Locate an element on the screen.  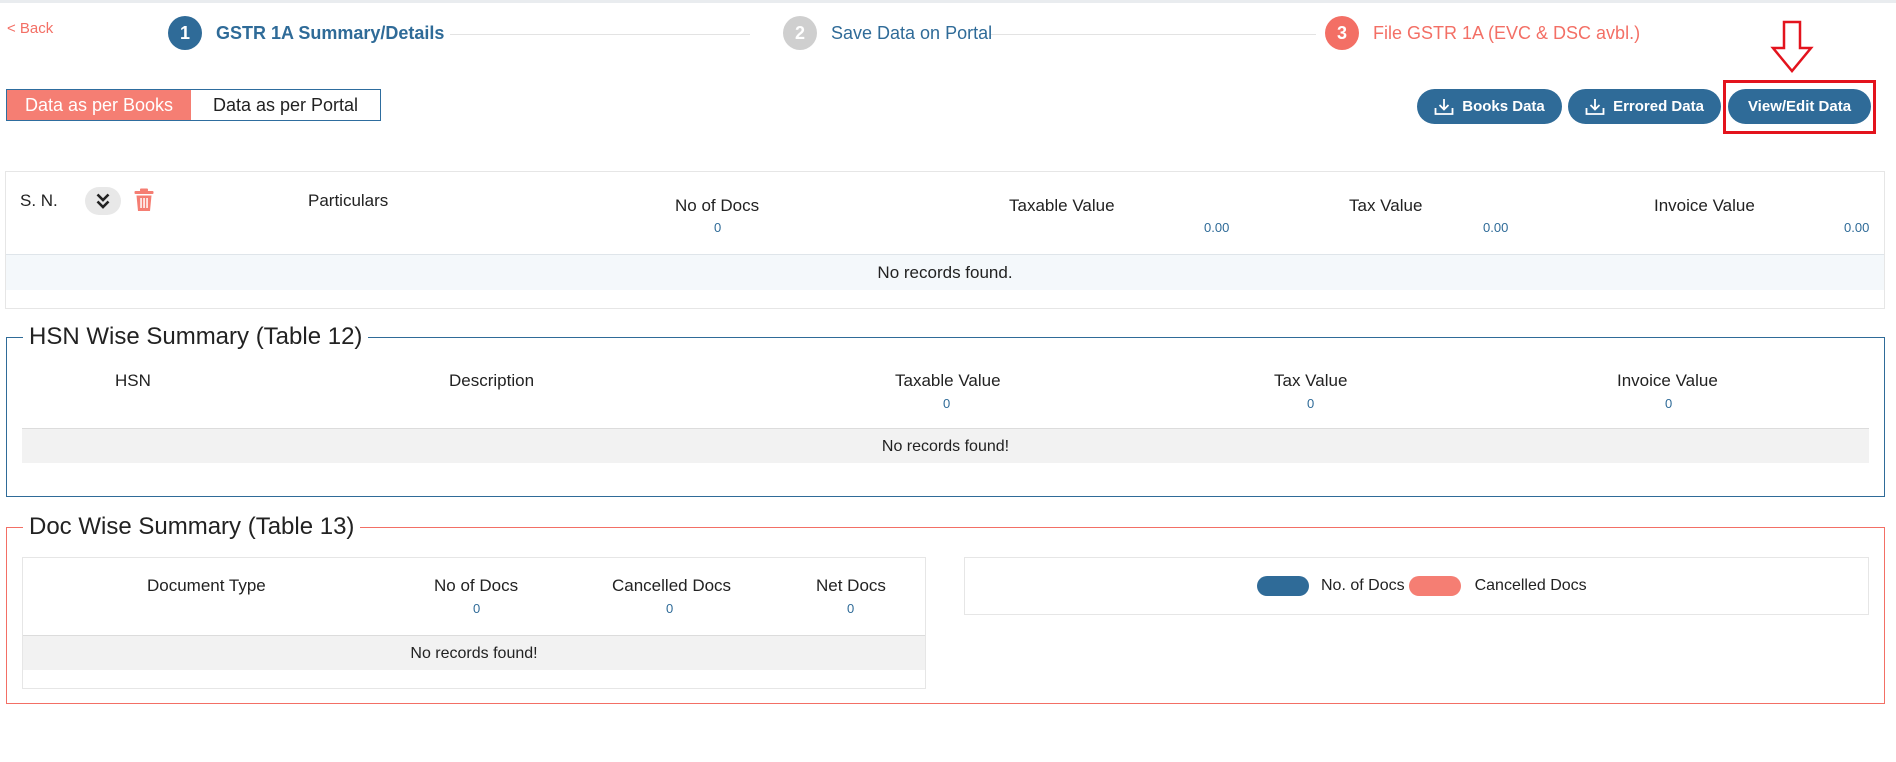
step-3: 3 File GSTR 1A (EVC & DSC avbl.) is located at coordinates (1482, 33).